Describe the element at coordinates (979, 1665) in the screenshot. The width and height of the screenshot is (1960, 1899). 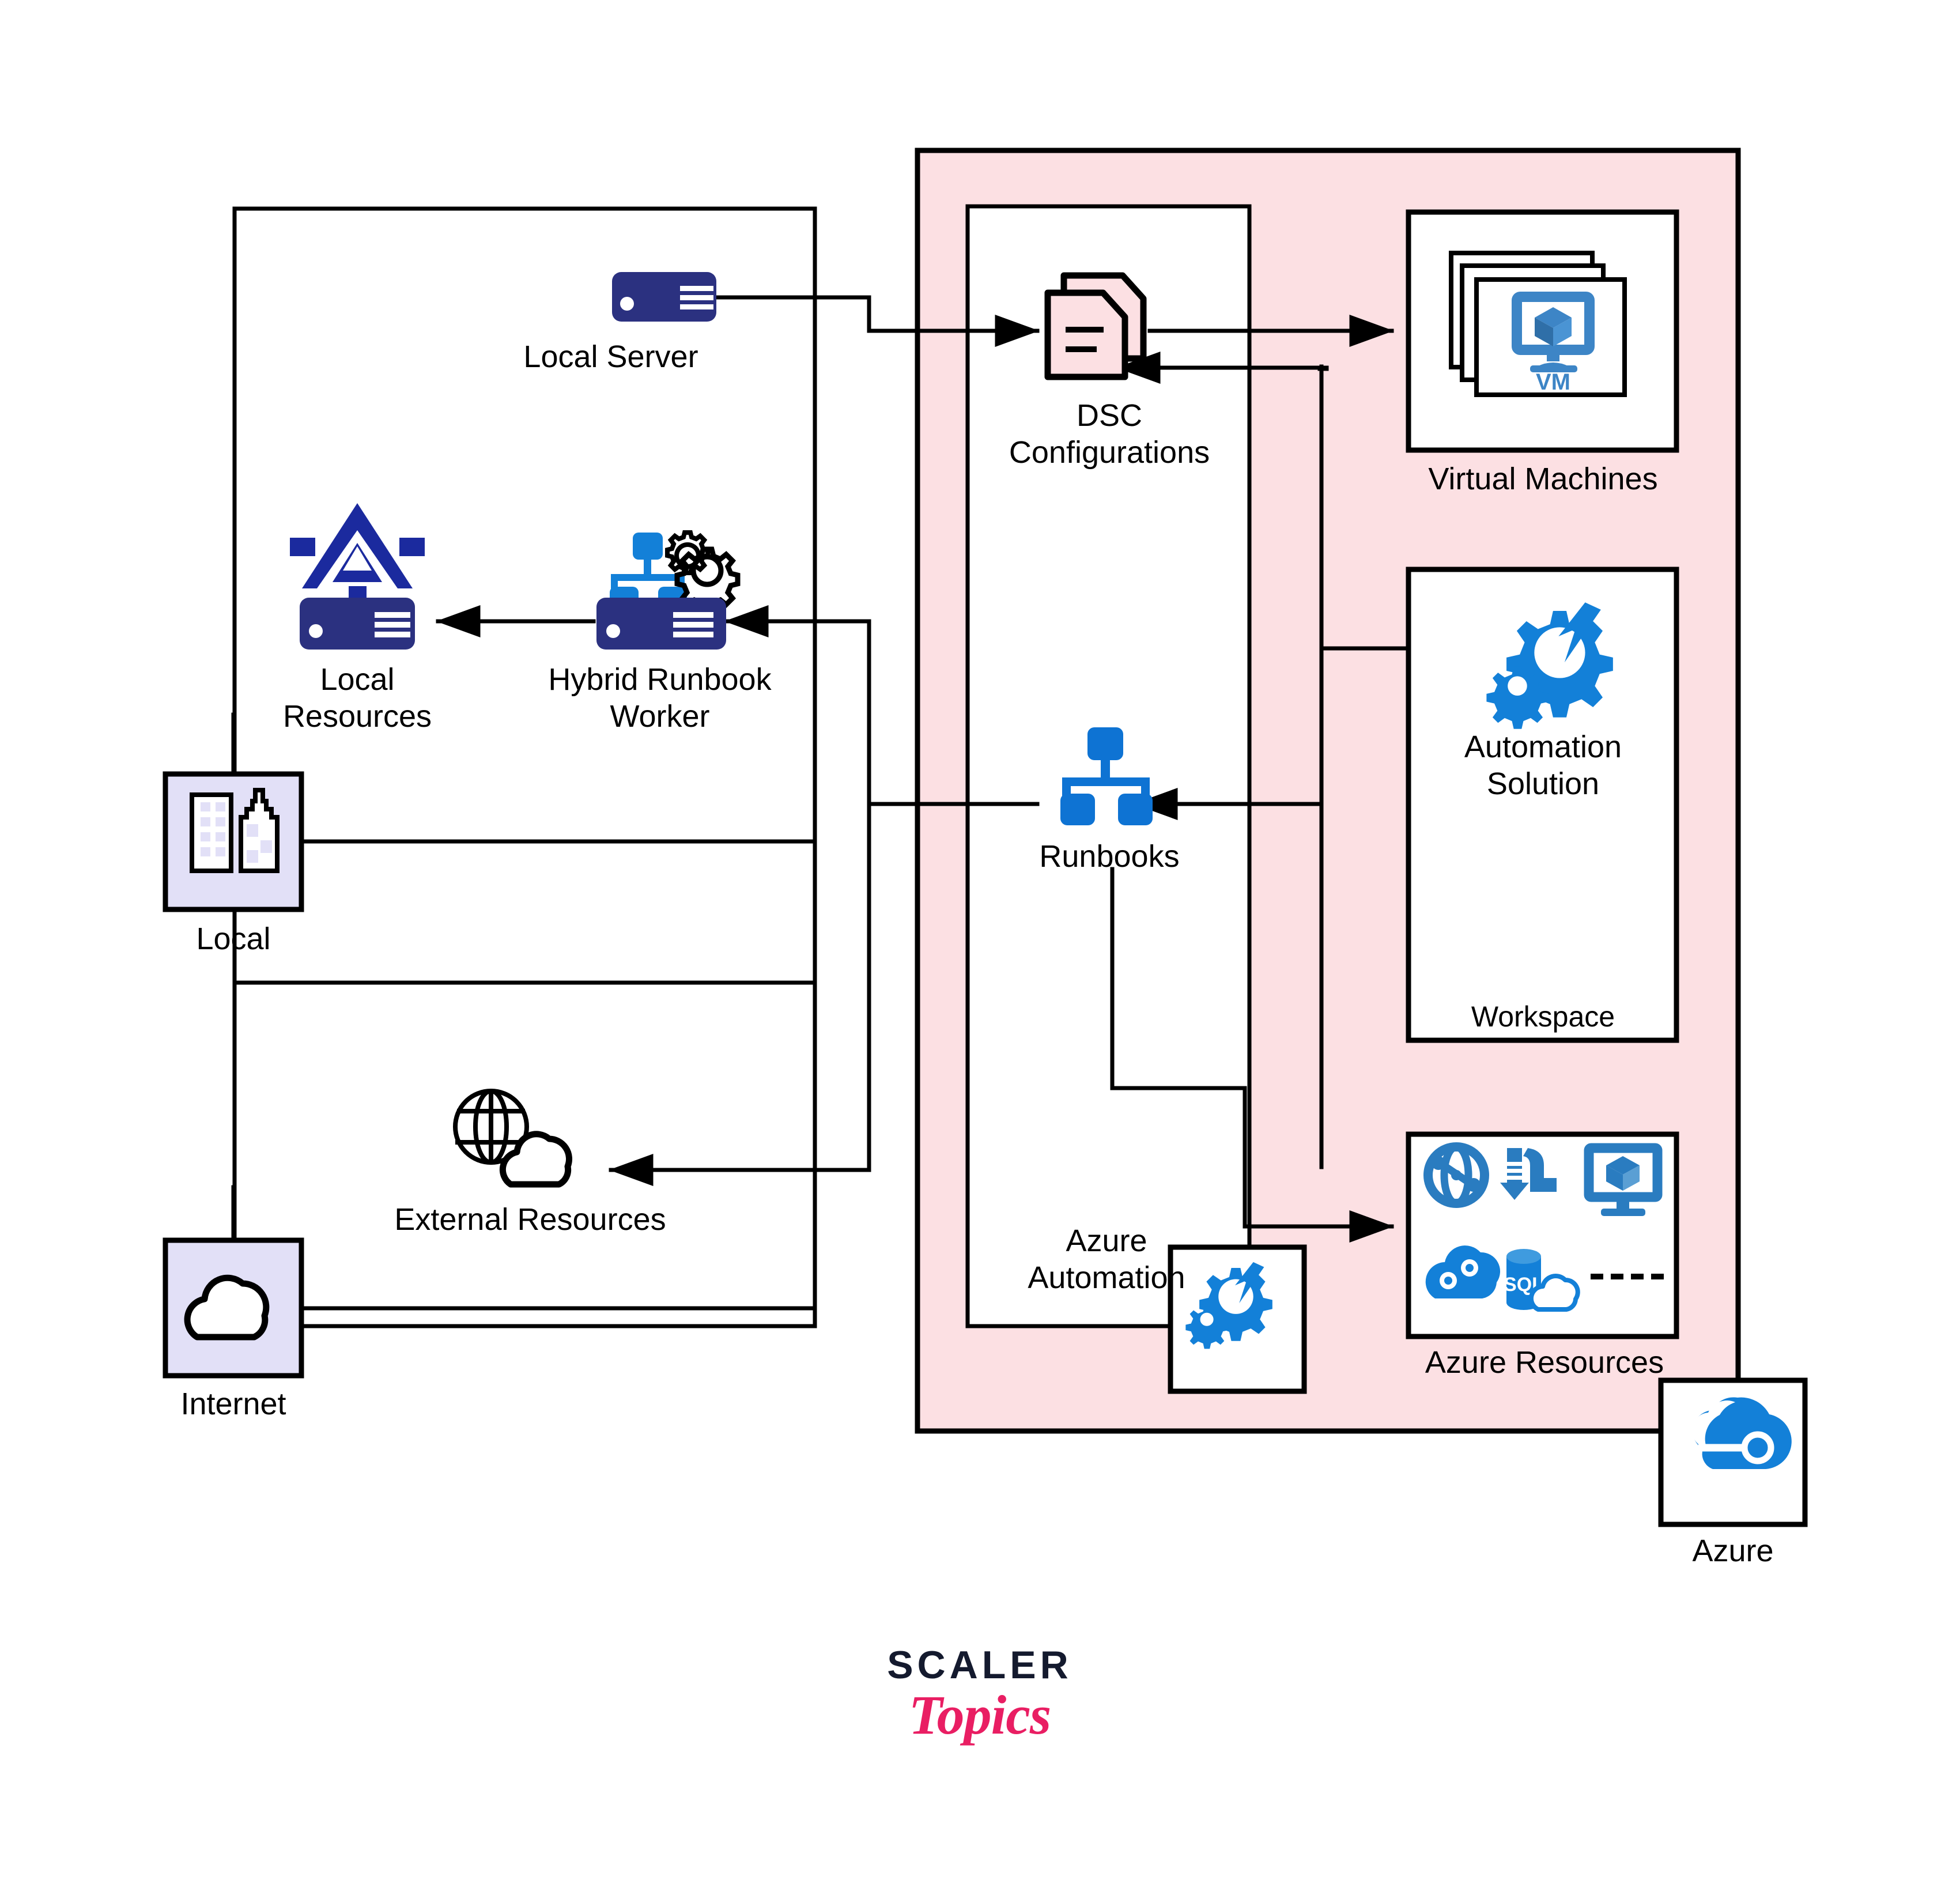
I see `brand-scaler-text: SCALER` at that location.